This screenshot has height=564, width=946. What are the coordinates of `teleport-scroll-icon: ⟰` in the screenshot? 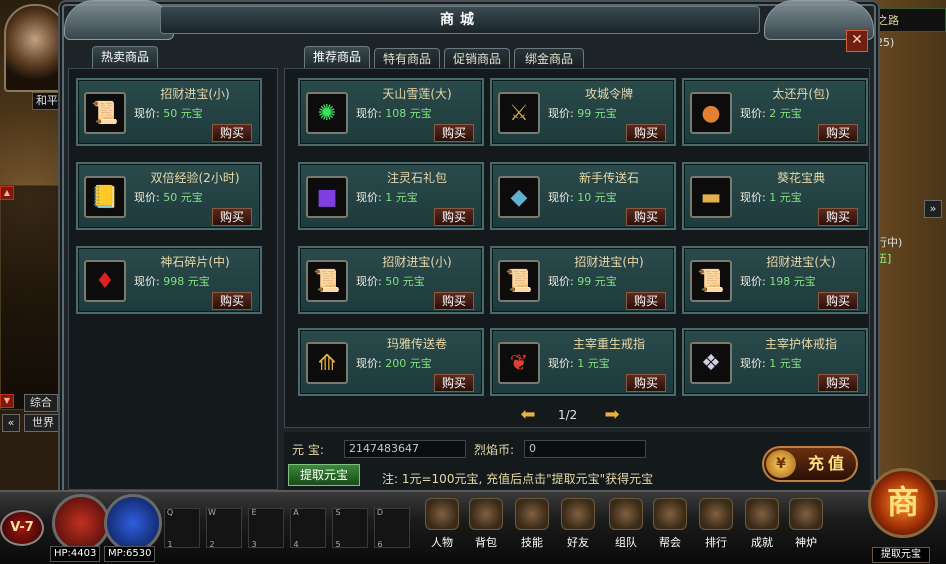 It's located at (327, 363).